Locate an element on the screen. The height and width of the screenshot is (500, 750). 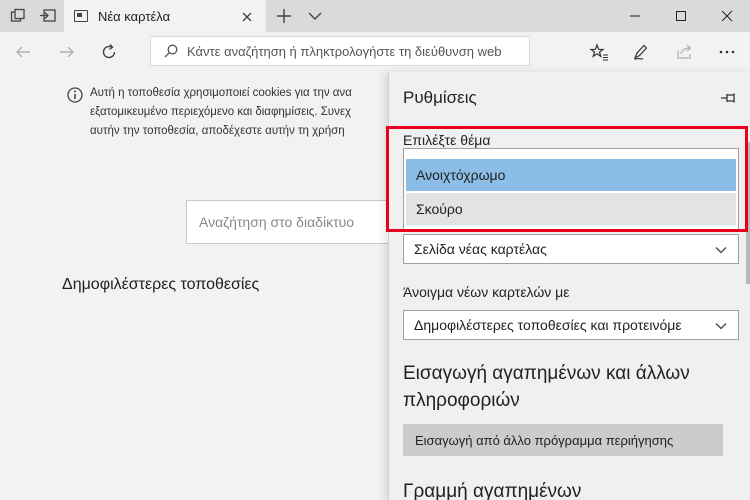
share-icon is located at coordinates (685, 52).